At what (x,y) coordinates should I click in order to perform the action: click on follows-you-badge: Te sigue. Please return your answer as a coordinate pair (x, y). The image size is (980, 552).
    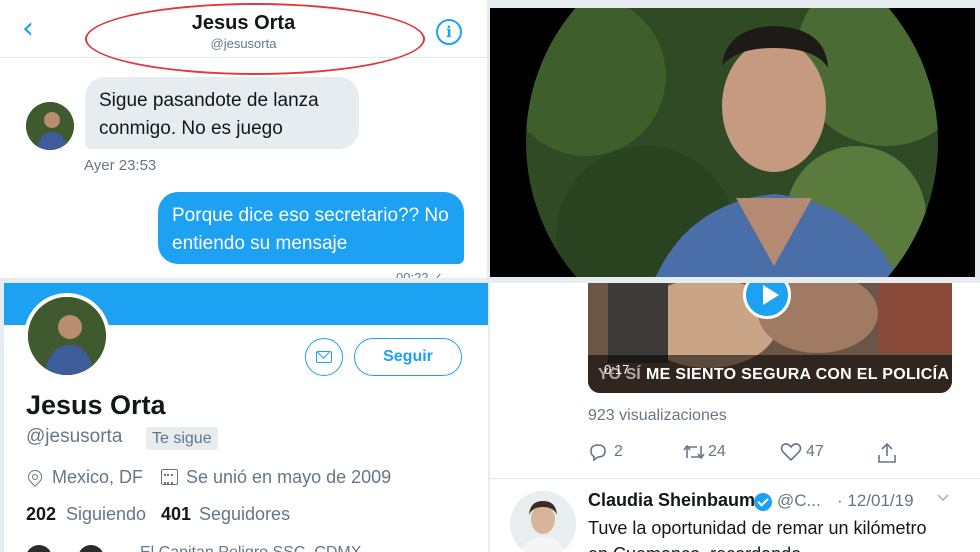
    Looking at the image, I should click on (182, 438).